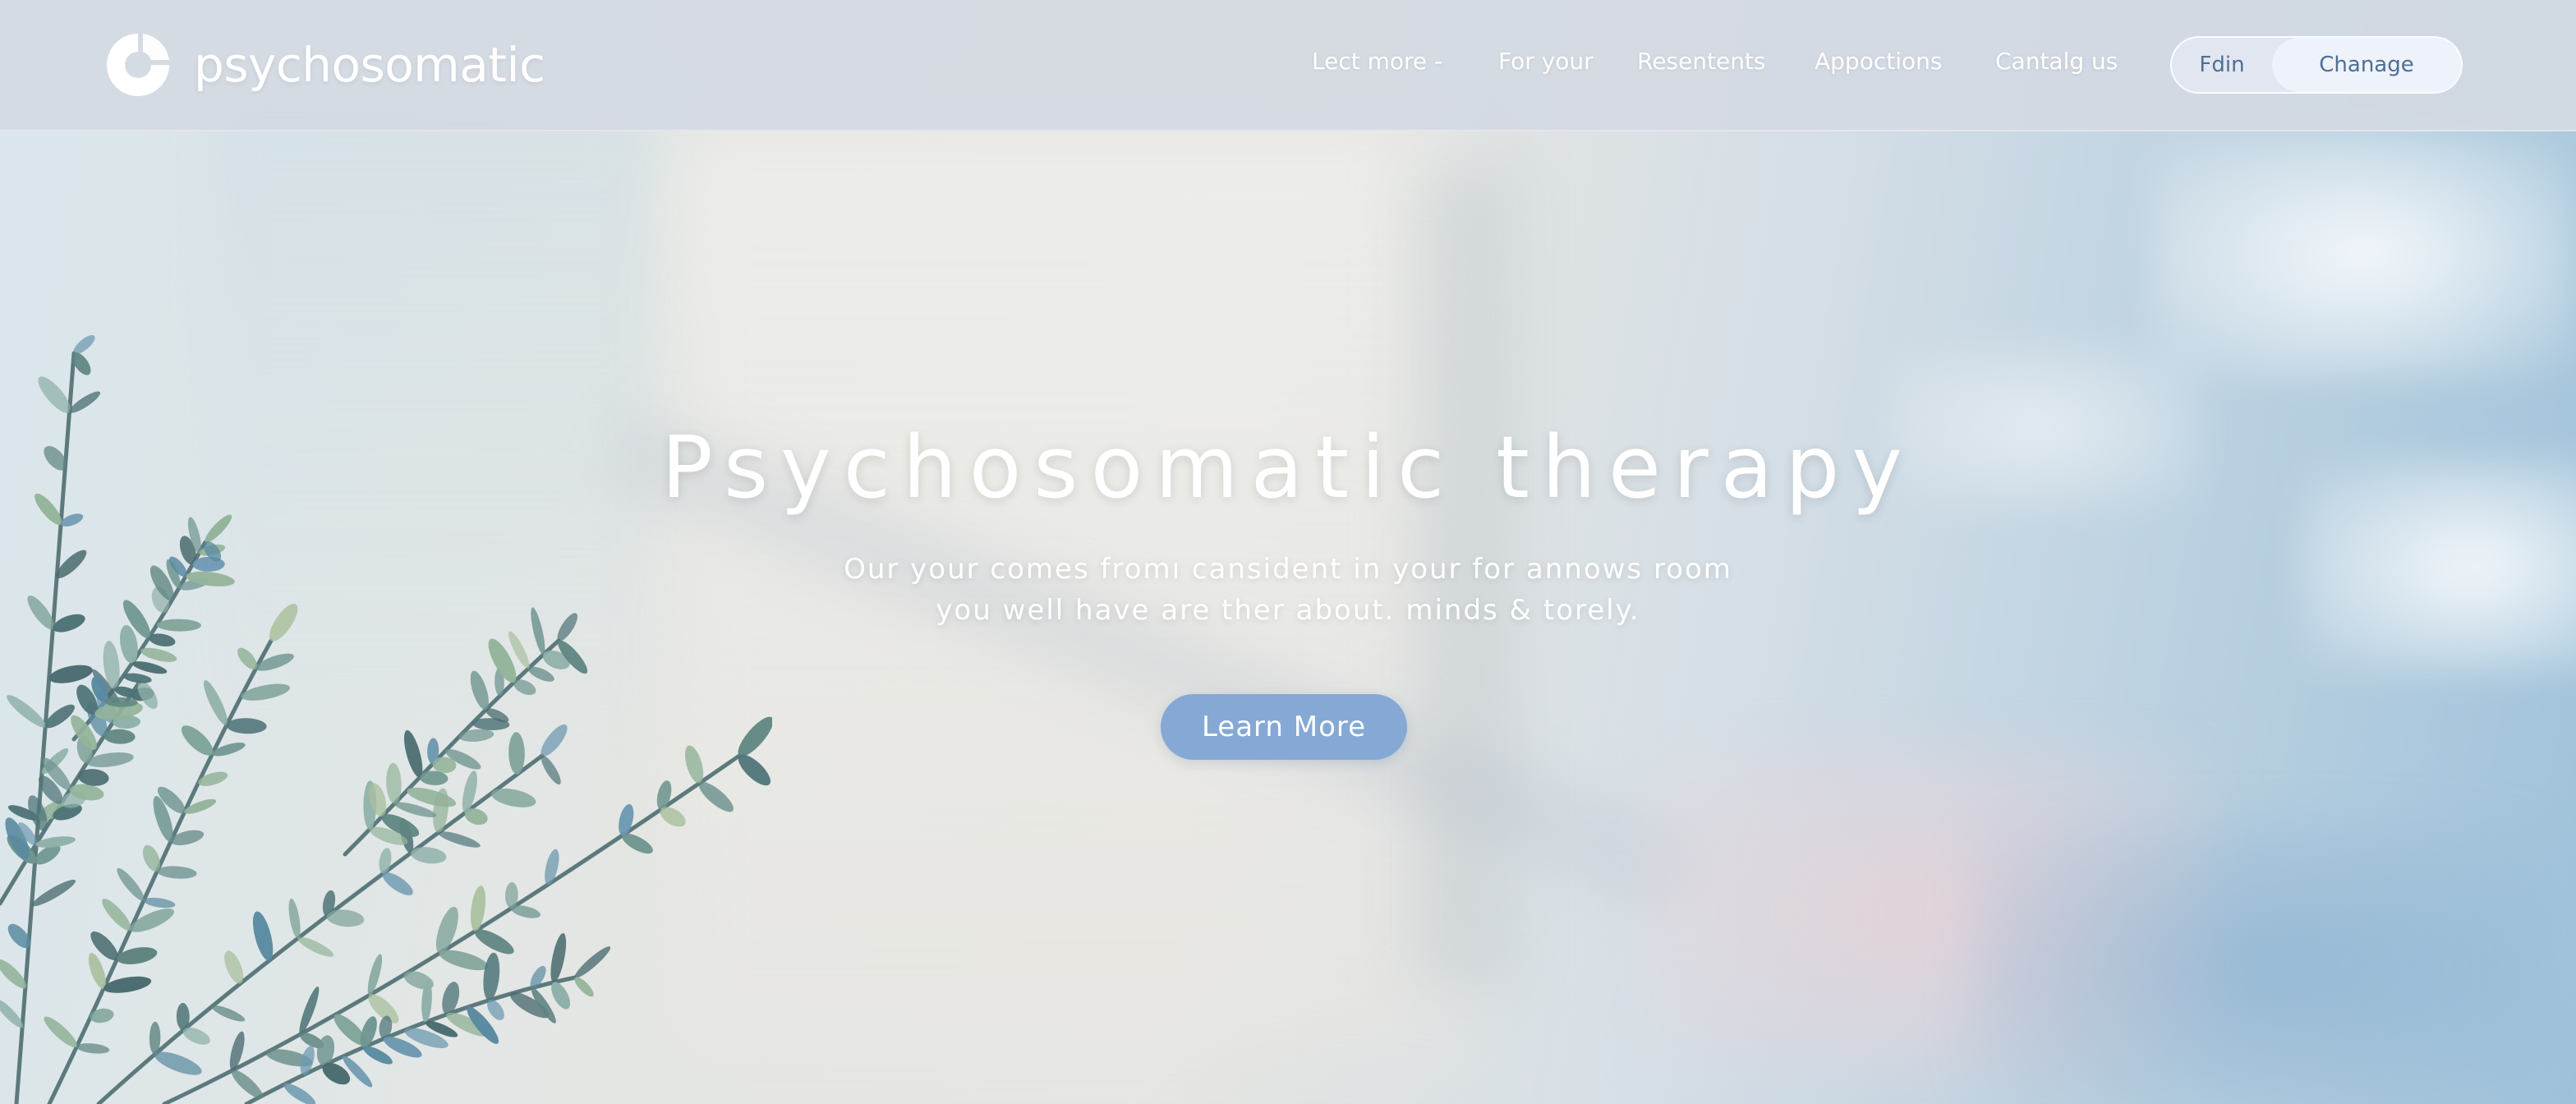  I want to click on hero-title: Psychosomatic therapy, so click(1288, 467).